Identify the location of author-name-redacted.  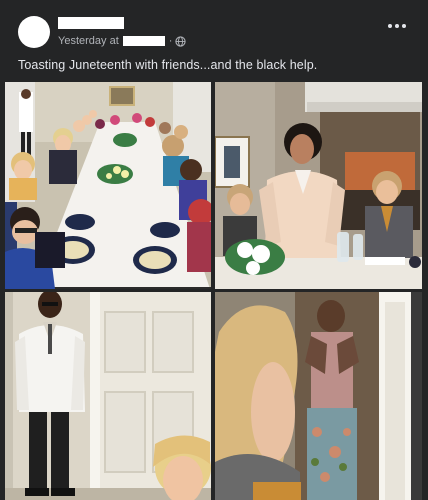
(91, 23).